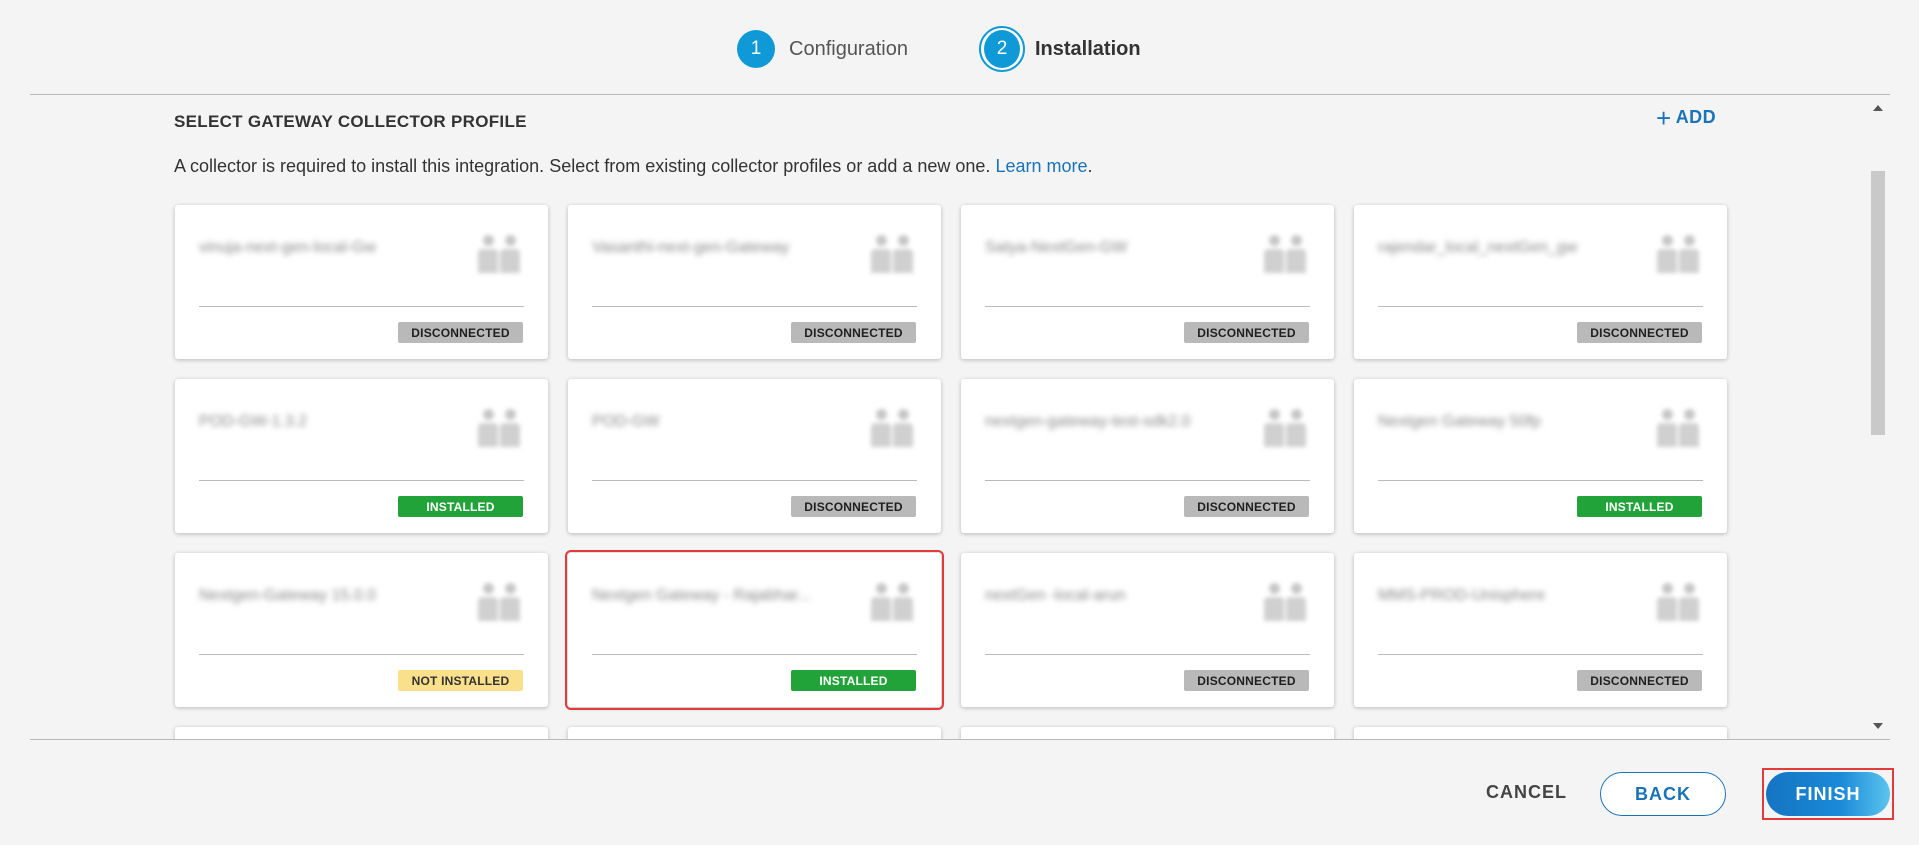  What do you see at coordinates (1878, 108) in the screenshot?
I see `scroll-up-arrow-icon` at bounding box center [1878, 108].